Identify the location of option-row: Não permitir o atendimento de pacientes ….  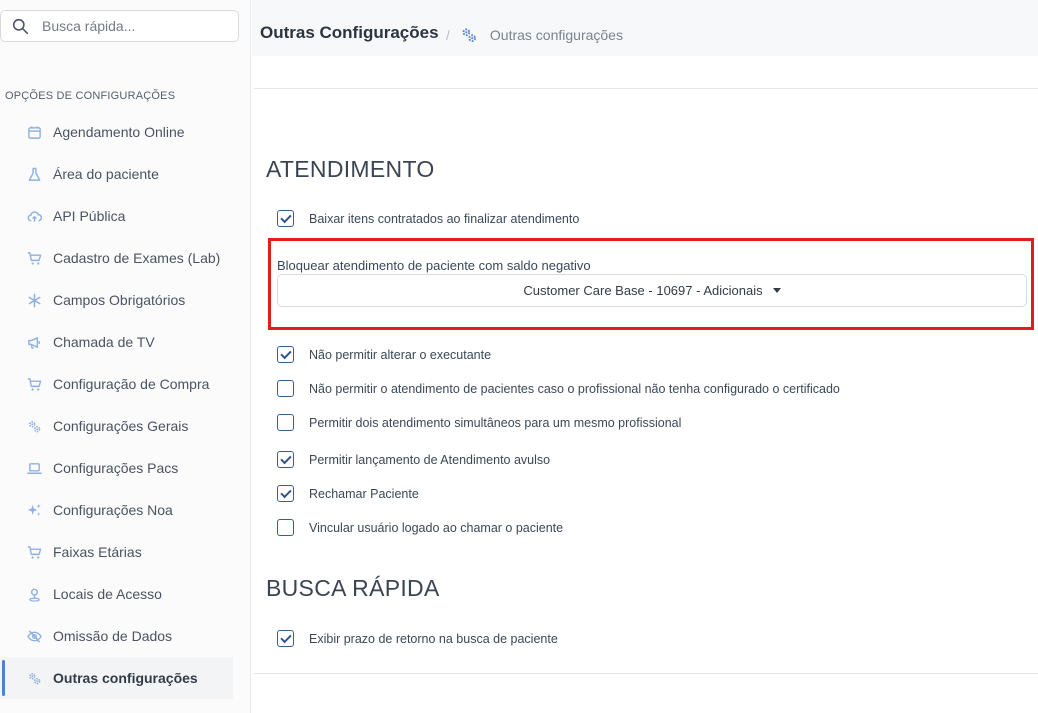
(558, 388).